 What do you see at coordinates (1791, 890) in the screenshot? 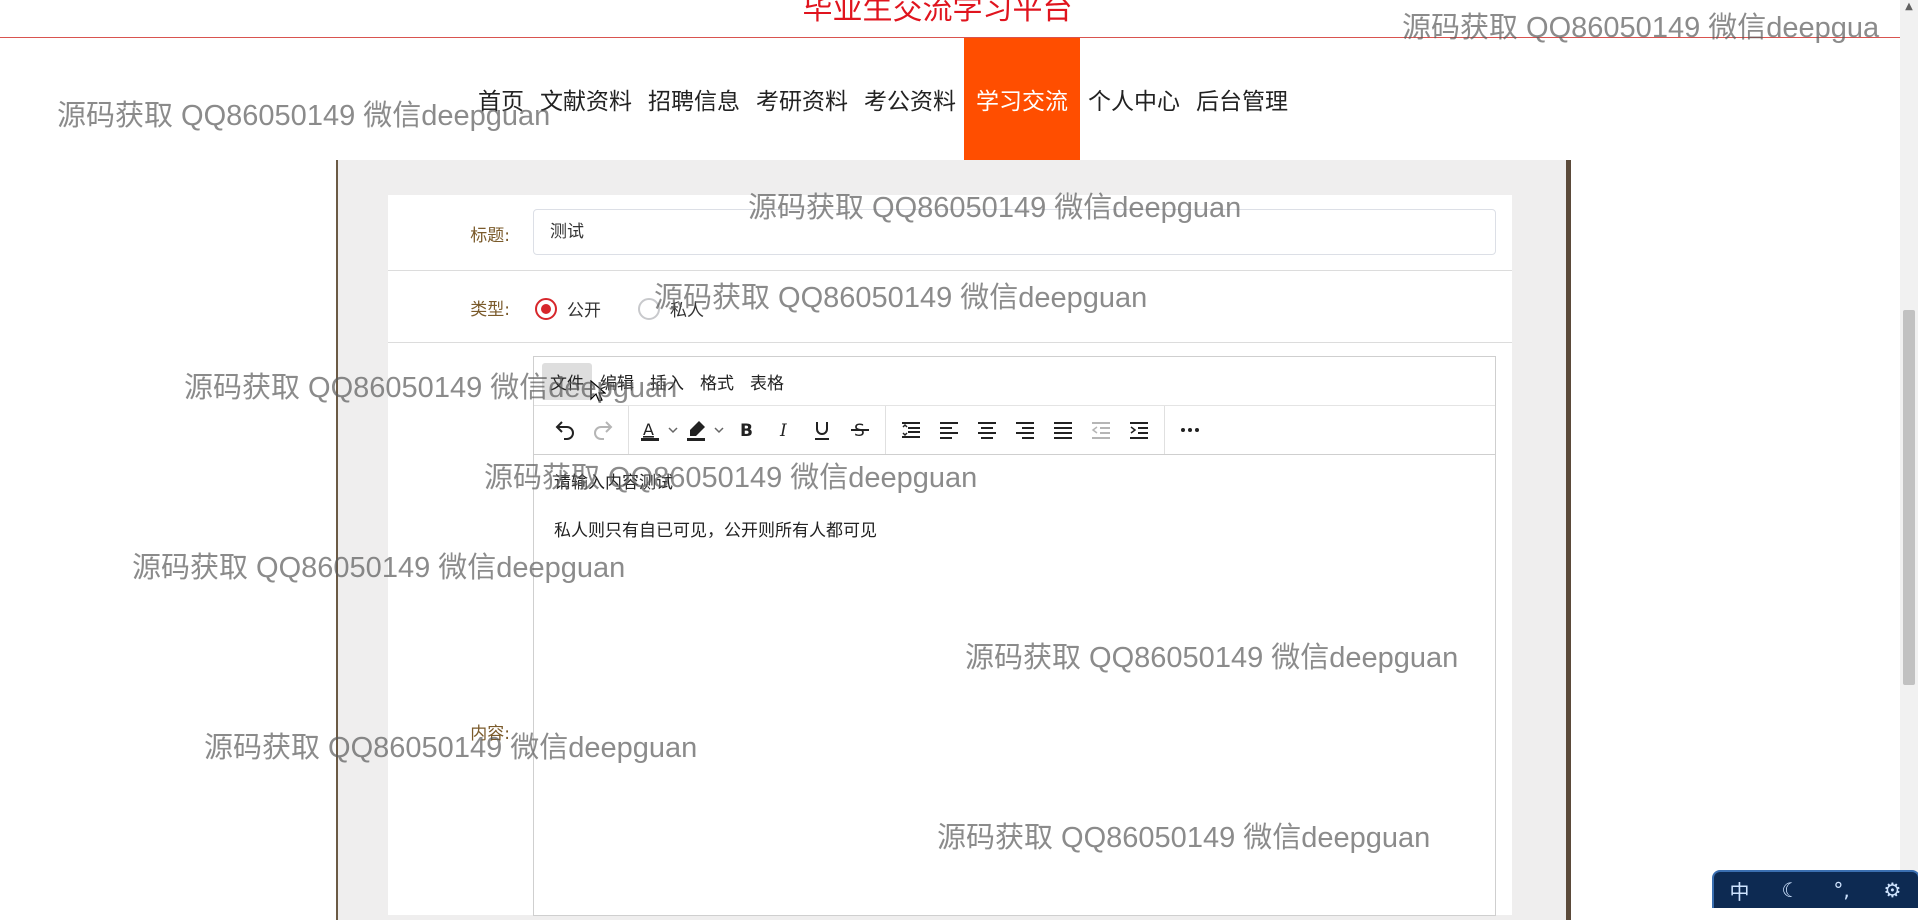
I see `moon-icon: ☾` at bounding box center [1791, 890].